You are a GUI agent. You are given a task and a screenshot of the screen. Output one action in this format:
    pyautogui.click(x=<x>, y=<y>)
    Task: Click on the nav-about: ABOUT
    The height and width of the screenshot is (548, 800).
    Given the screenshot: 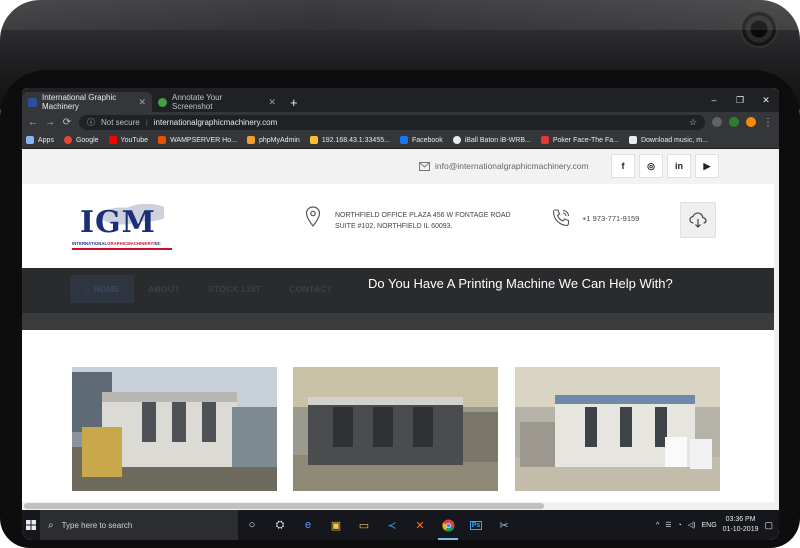 What is the action you would take?
    pyautogui.click(x=164, y=289)
    